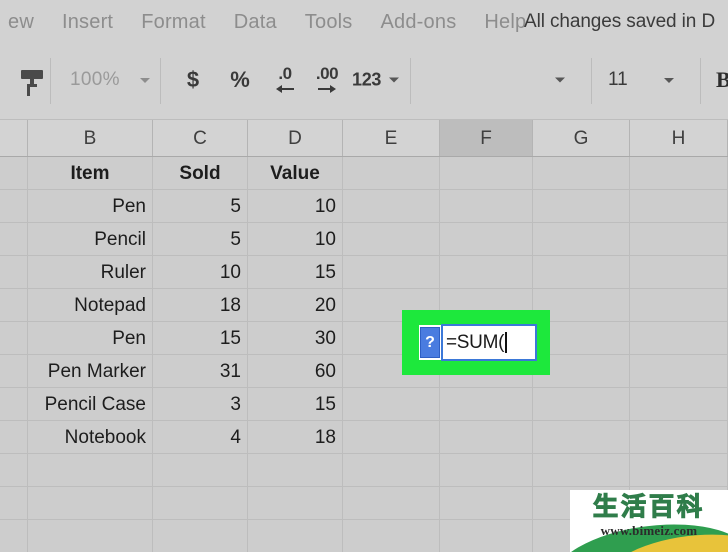  Describe the element at coordinates (200, 371) in the screenshot. I see `grid-cell: 31` at that location.